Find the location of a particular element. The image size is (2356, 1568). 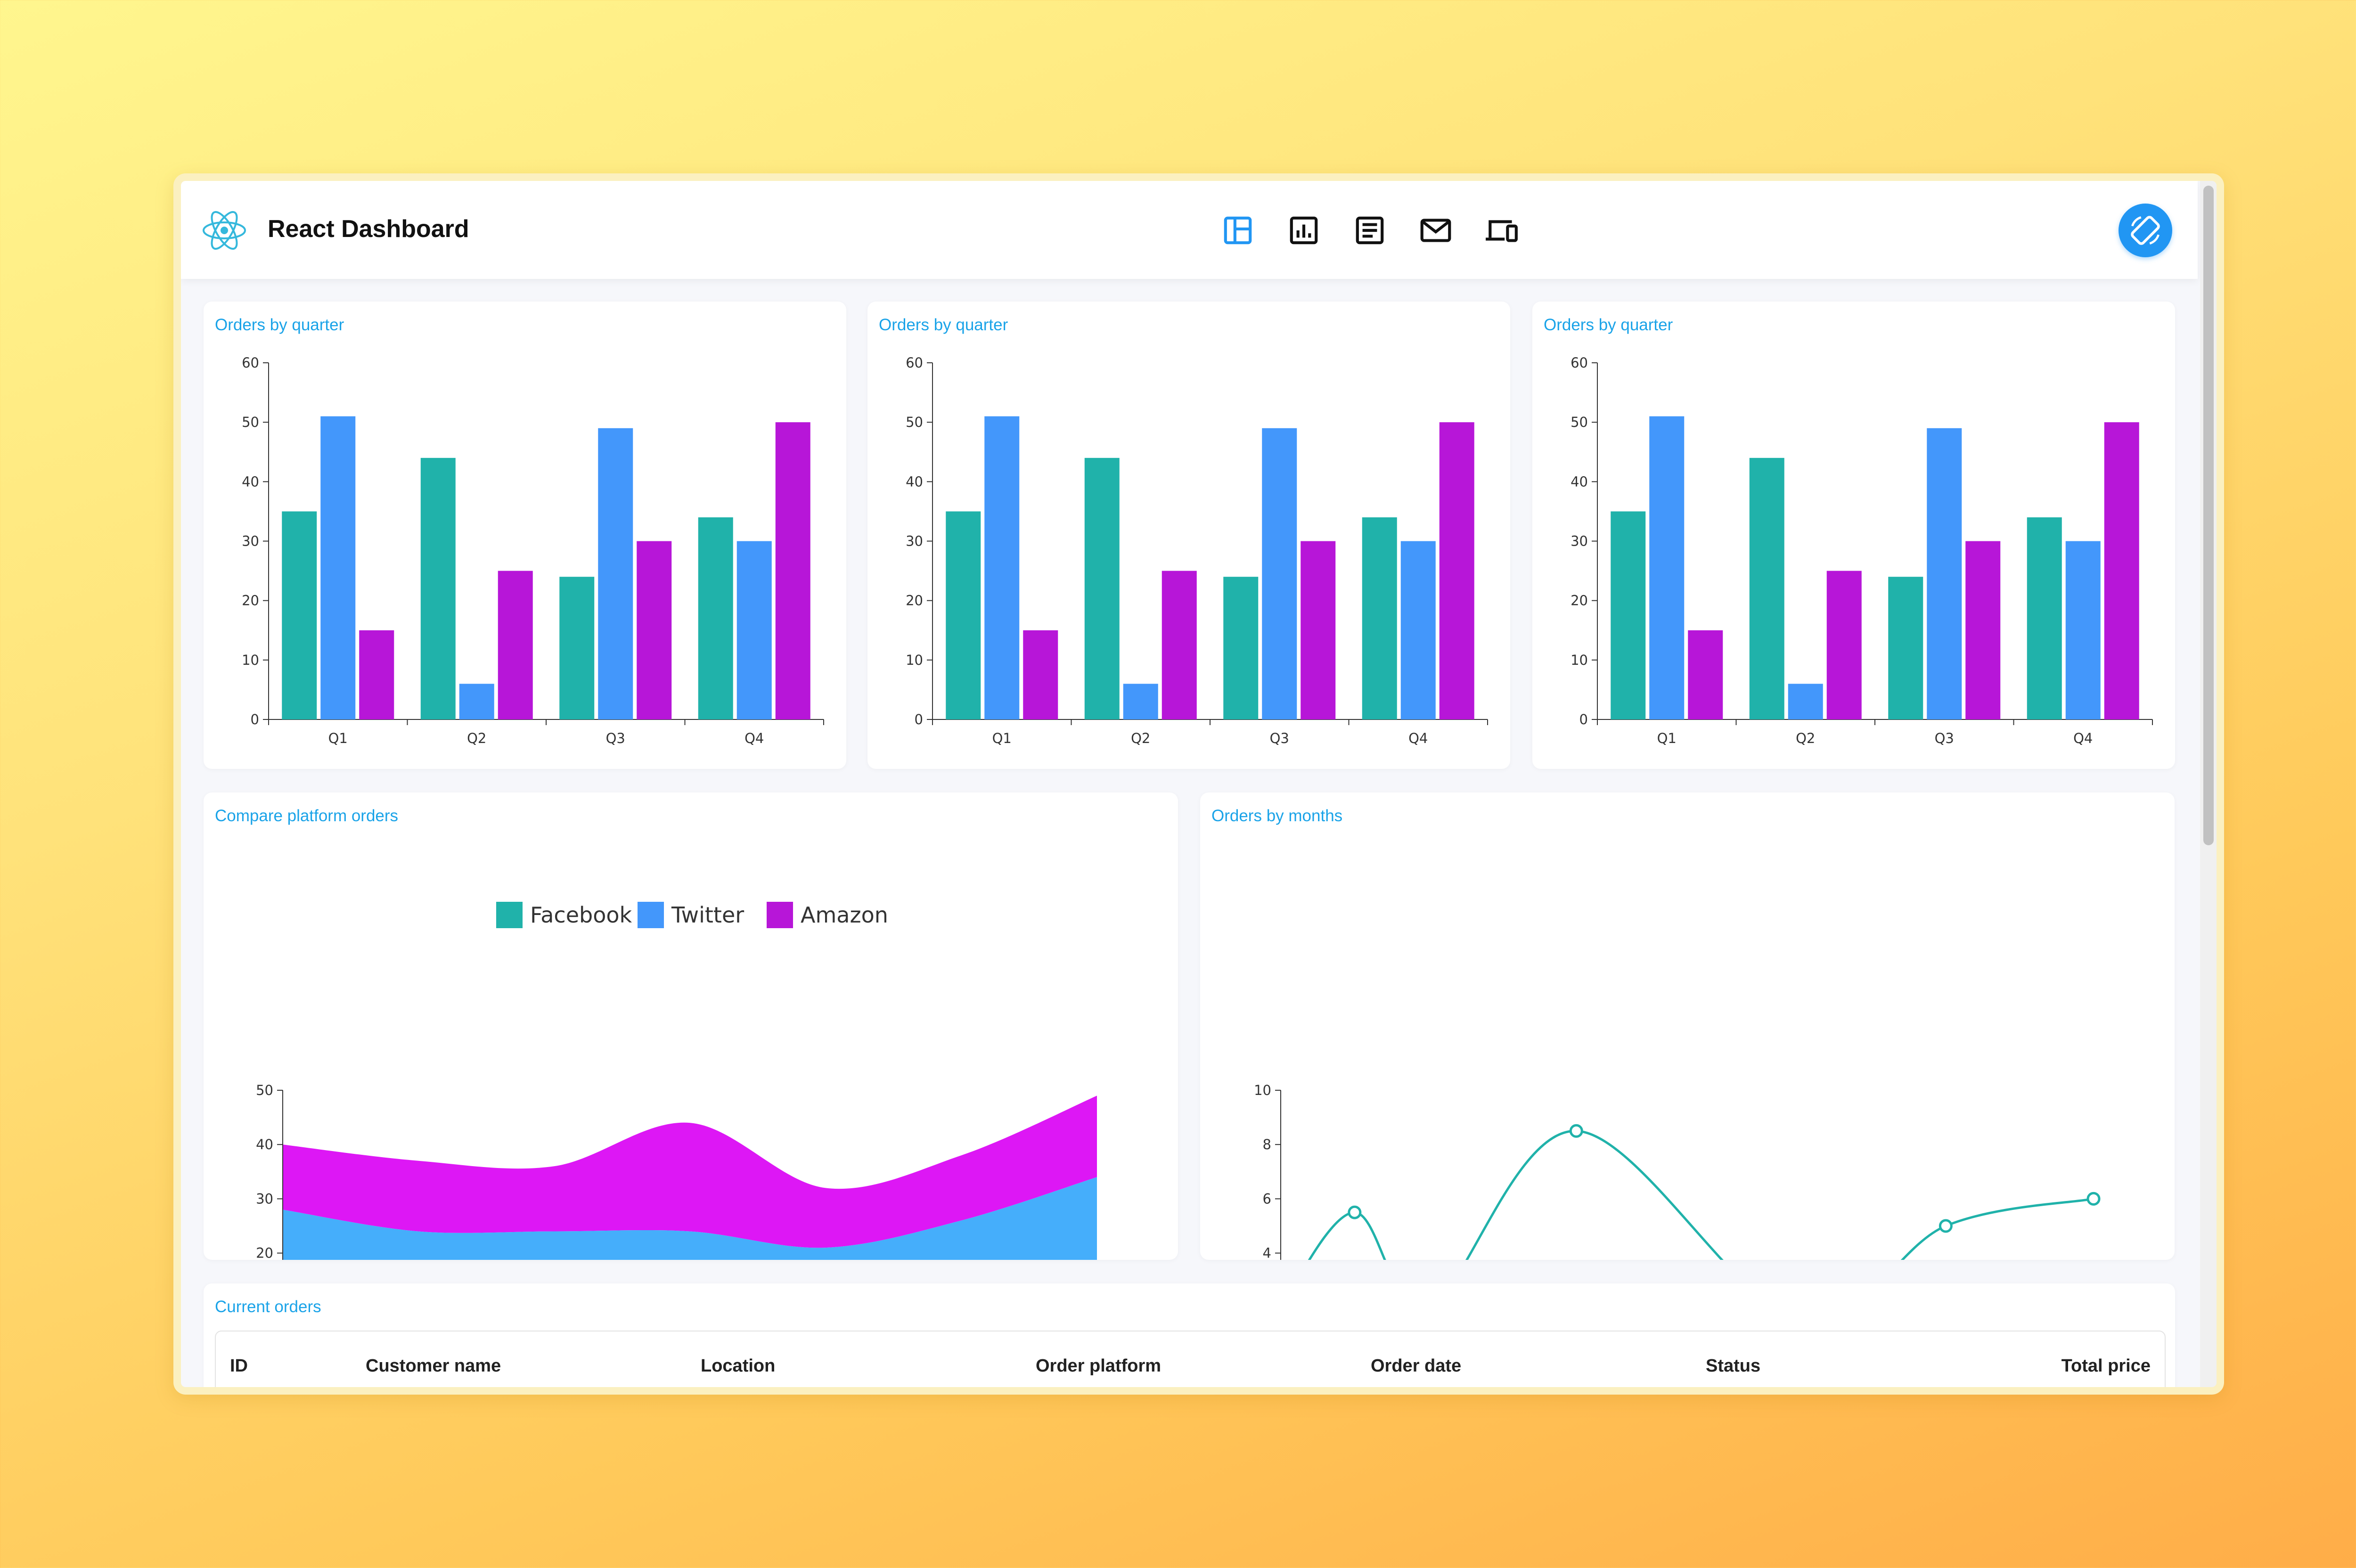

mail-icon is located at coordinates (1435, 230).